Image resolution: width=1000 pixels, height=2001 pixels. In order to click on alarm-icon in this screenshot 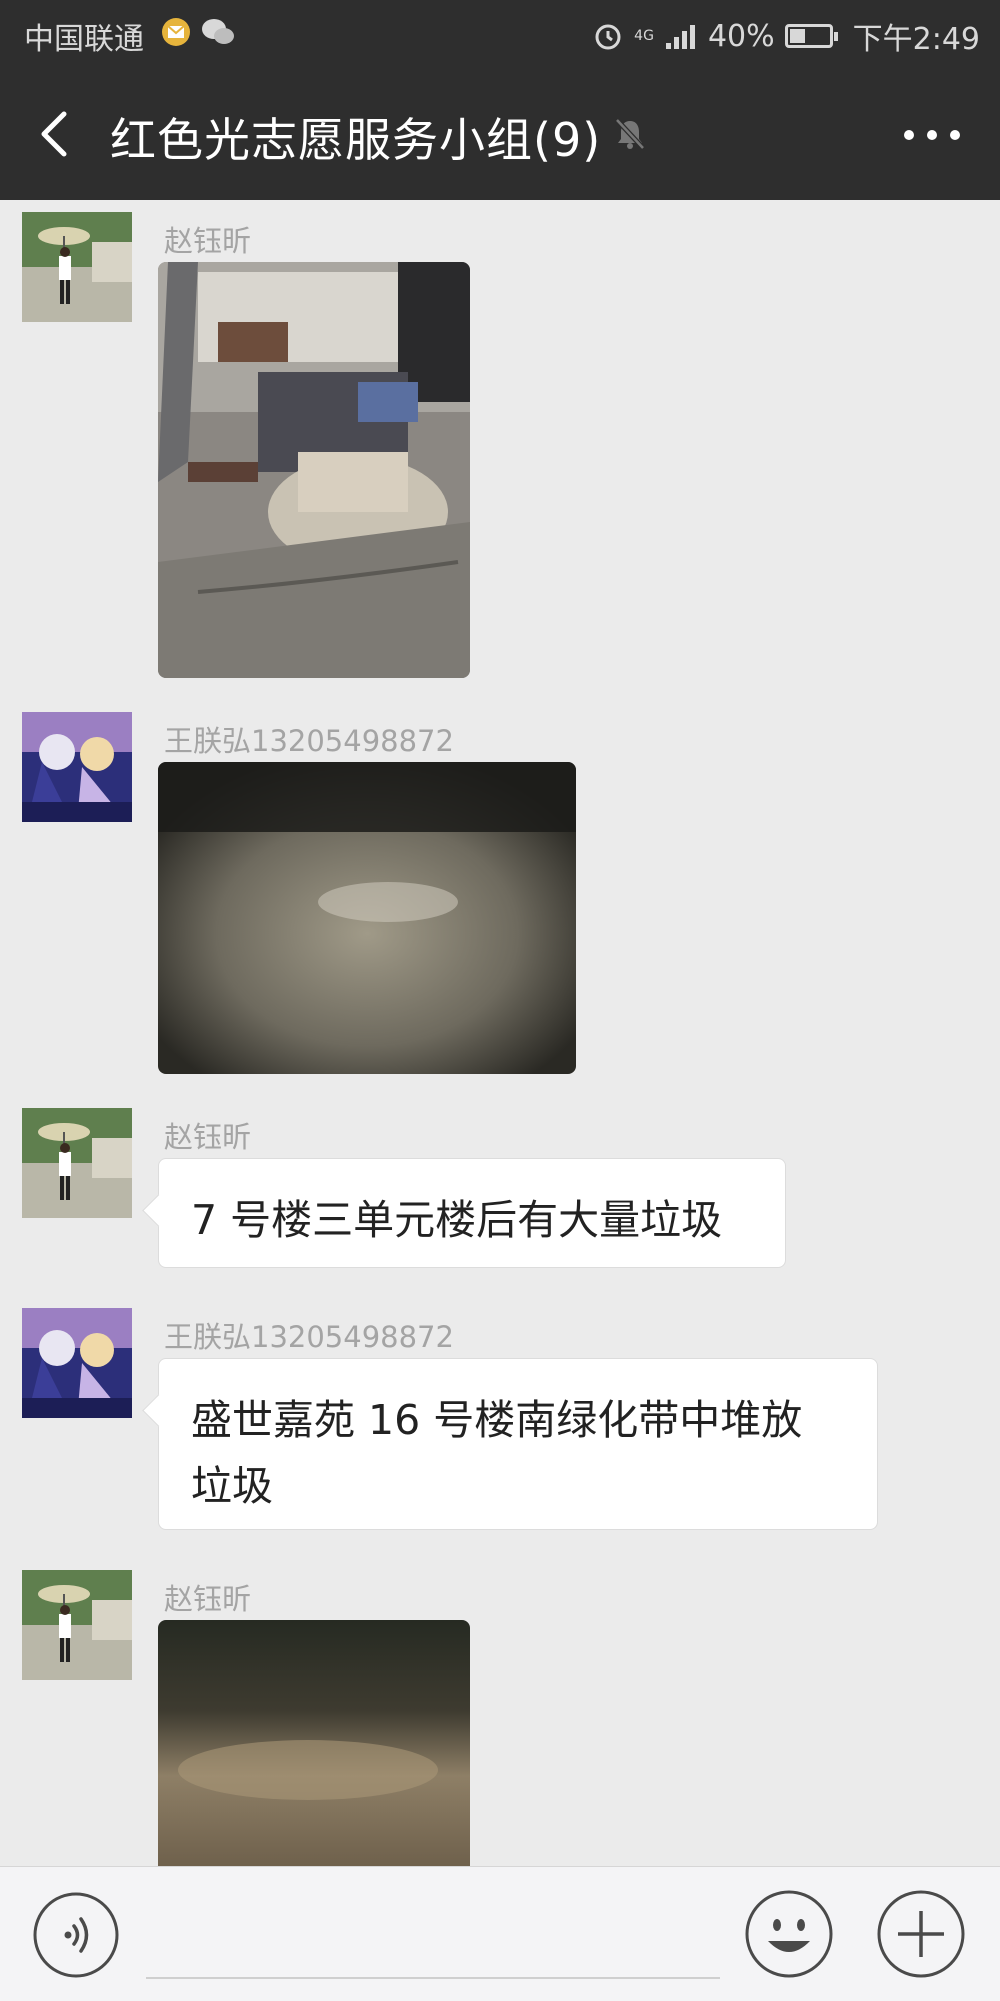, I will do `click(608, 37)`.